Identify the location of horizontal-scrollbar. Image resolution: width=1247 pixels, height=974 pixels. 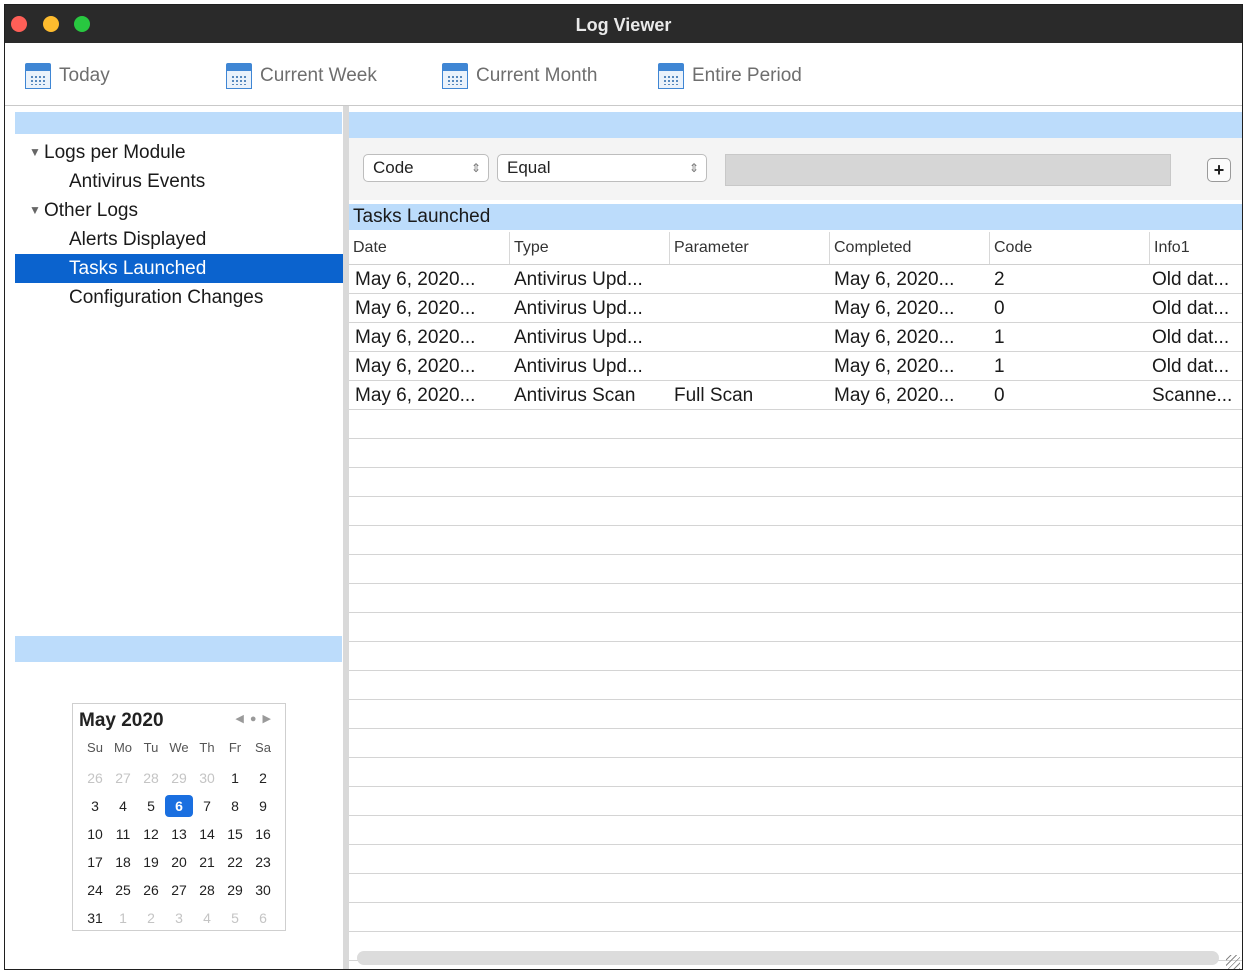
(788, 958).